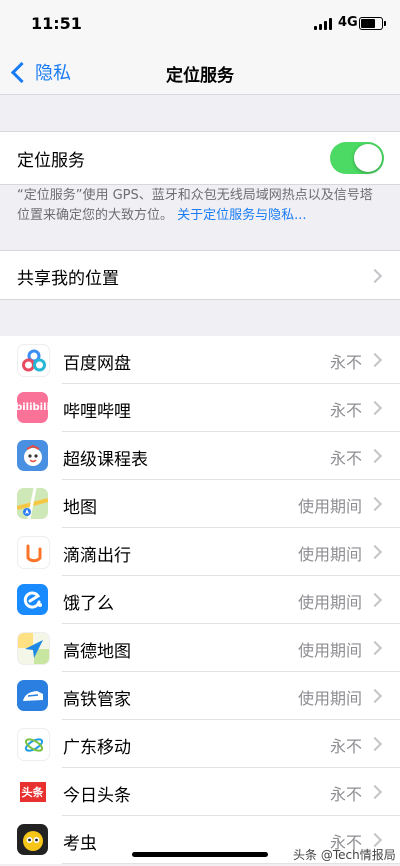 This screenshot has width=400, height=866. I want to click on watermark: 头条 @Tech情报局, so click(344, 855).